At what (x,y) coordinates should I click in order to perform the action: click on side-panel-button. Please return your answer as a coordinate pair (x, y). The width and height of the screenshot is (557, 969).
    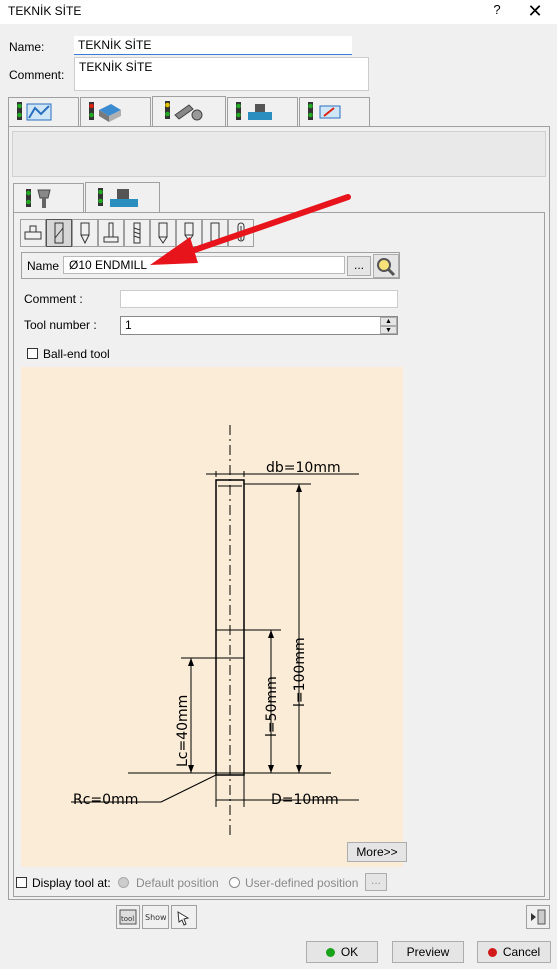
    Looking at the image, I should click on (538, 917).